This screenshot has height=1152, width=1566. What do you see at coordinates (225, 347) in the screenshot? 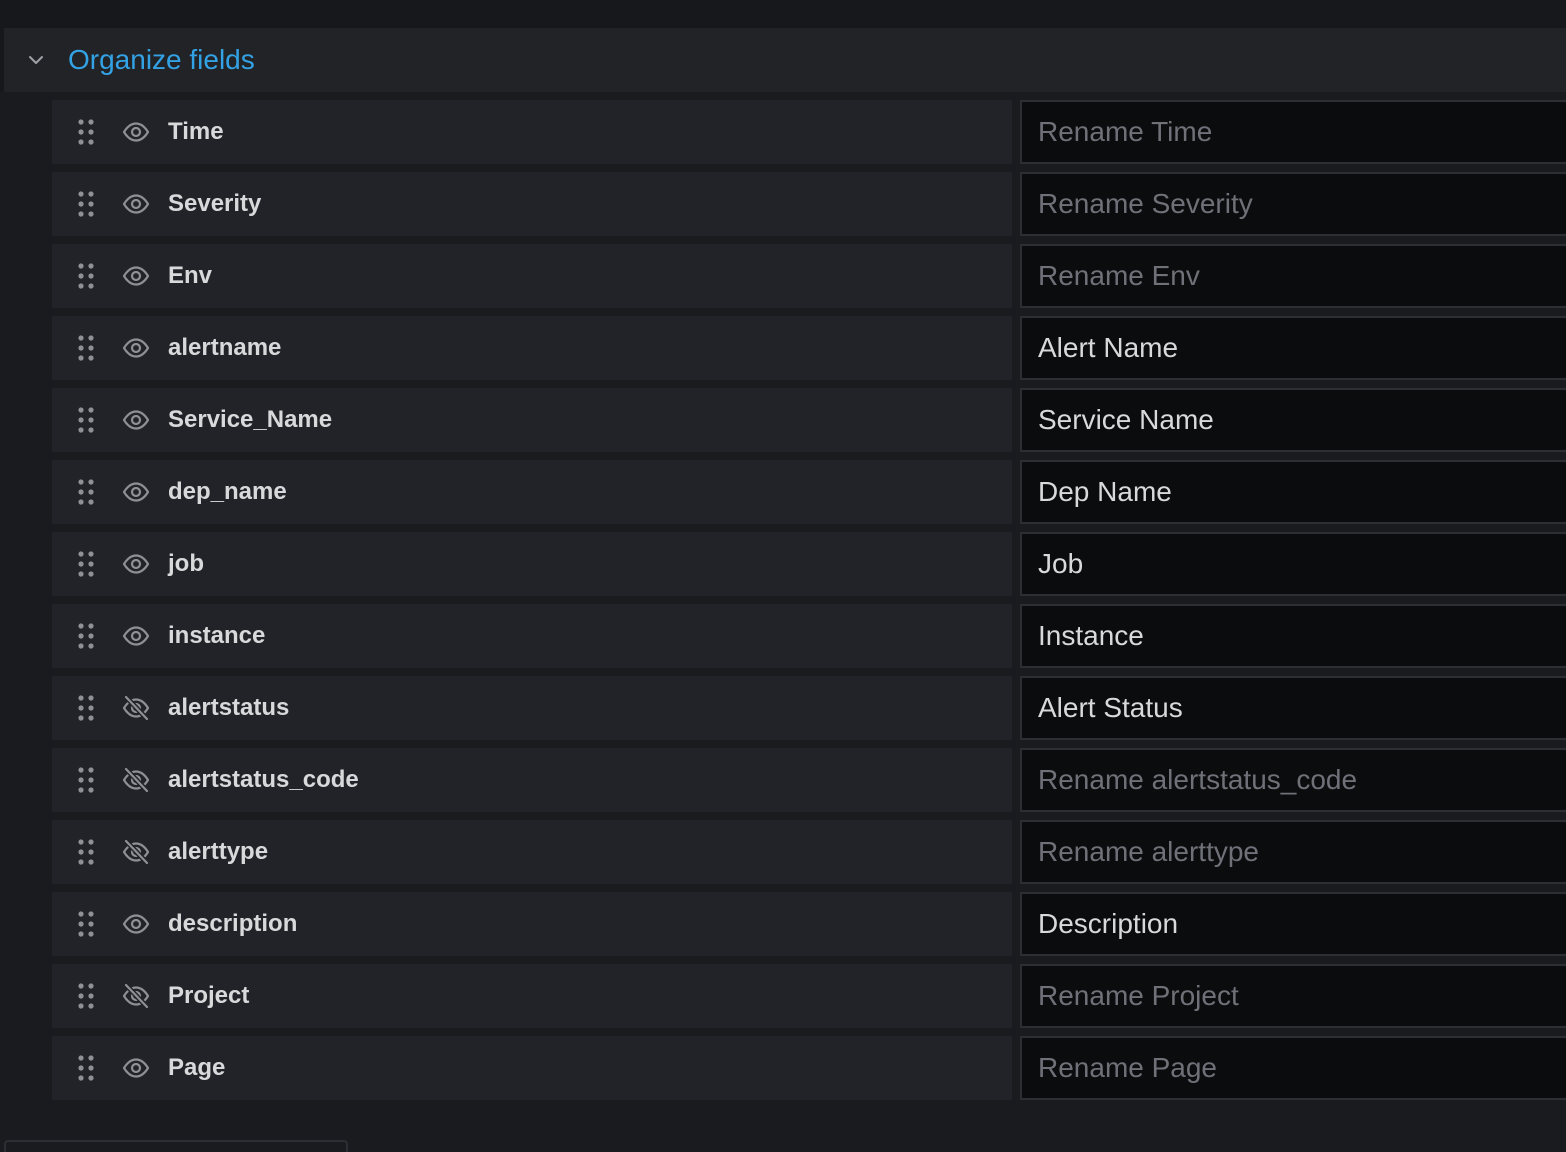
I see `field-name: alertname` at bounding box center [225, 347].